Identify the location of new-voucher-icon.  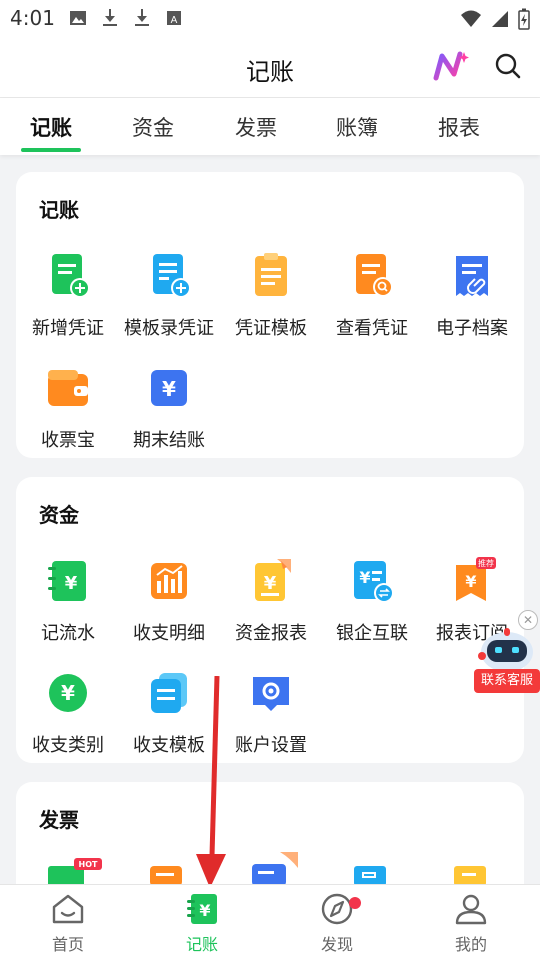
(71, 276).